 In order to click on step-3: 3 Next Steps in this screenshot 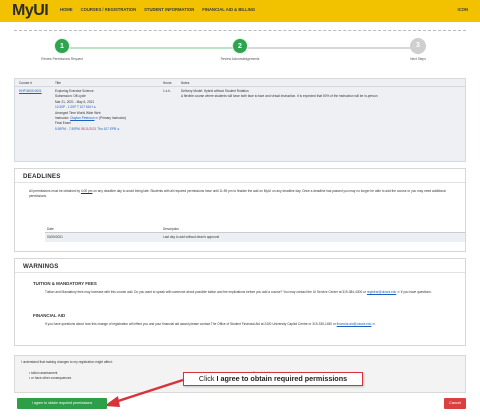, I will do `click(418, 49)`.